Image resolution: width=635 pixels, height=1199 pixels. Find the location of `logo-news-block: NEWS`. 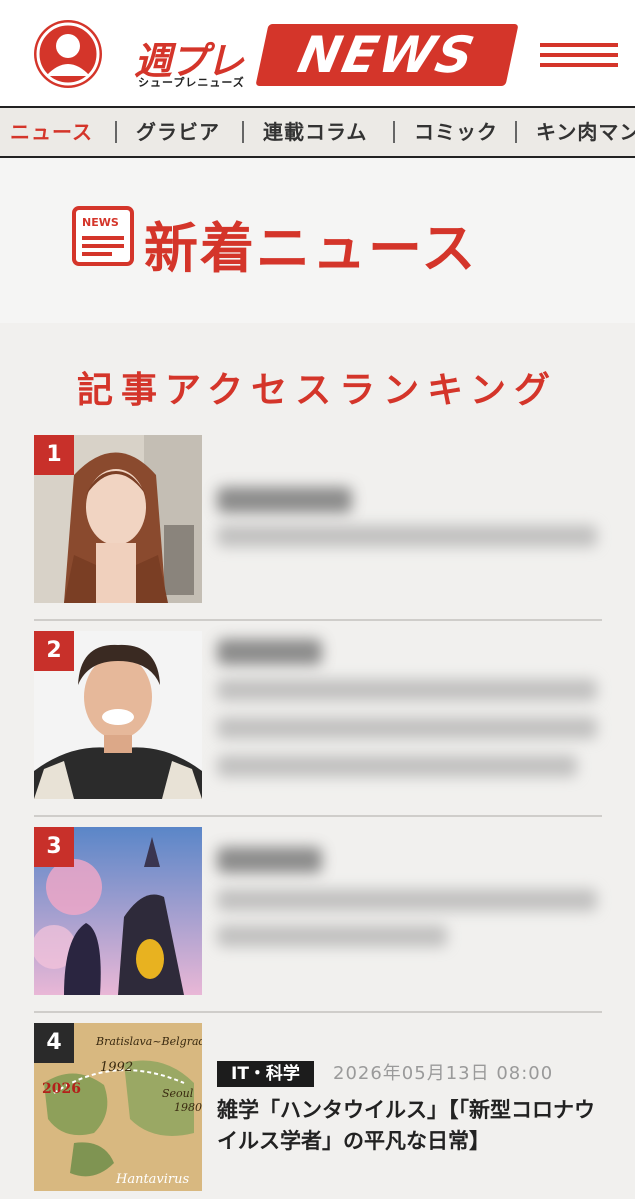

logo-news-block: NEWS is located at coordinates (387, 55).